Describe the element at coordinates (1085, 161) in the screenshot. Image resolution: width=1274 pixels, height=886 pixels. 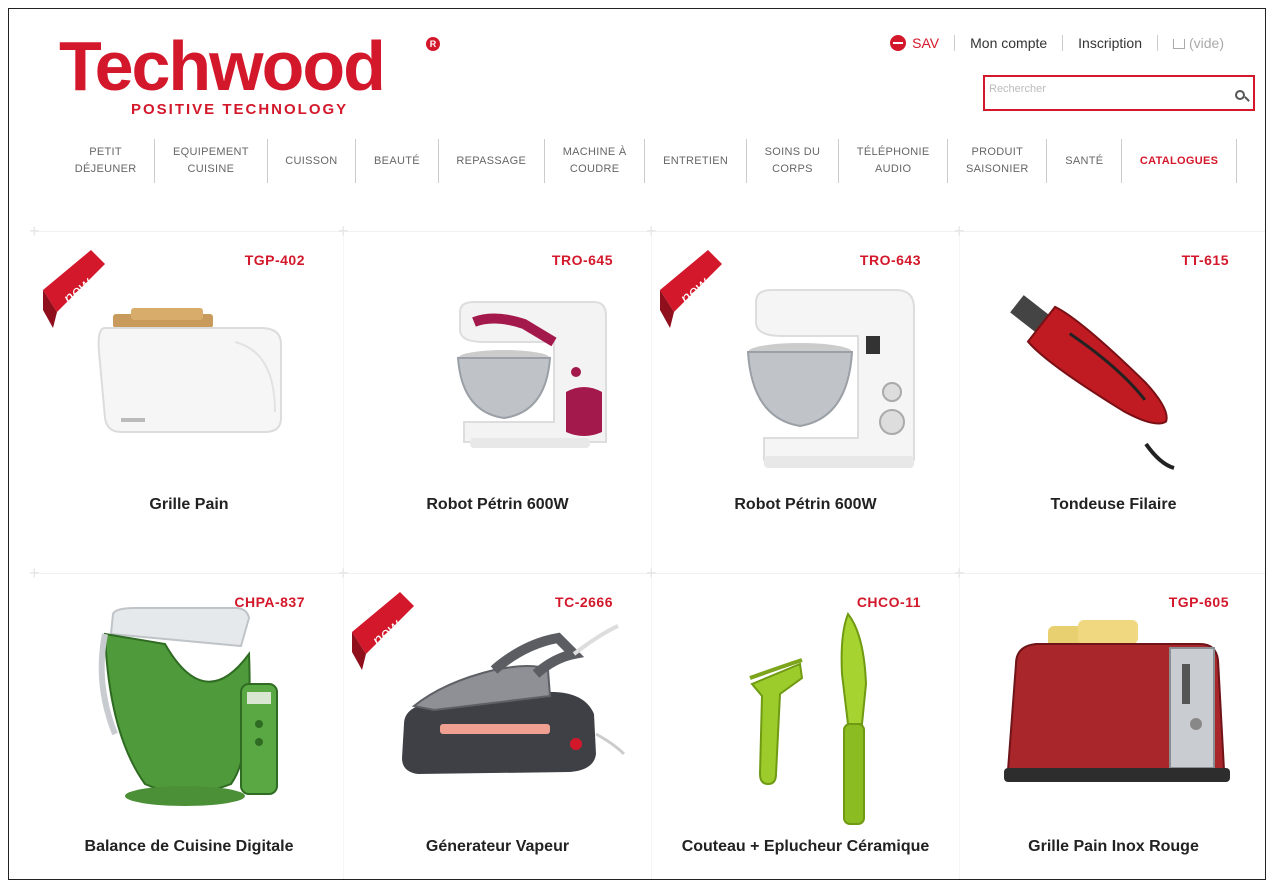
I see `nav-item-sante: SANTÉ` at that location.